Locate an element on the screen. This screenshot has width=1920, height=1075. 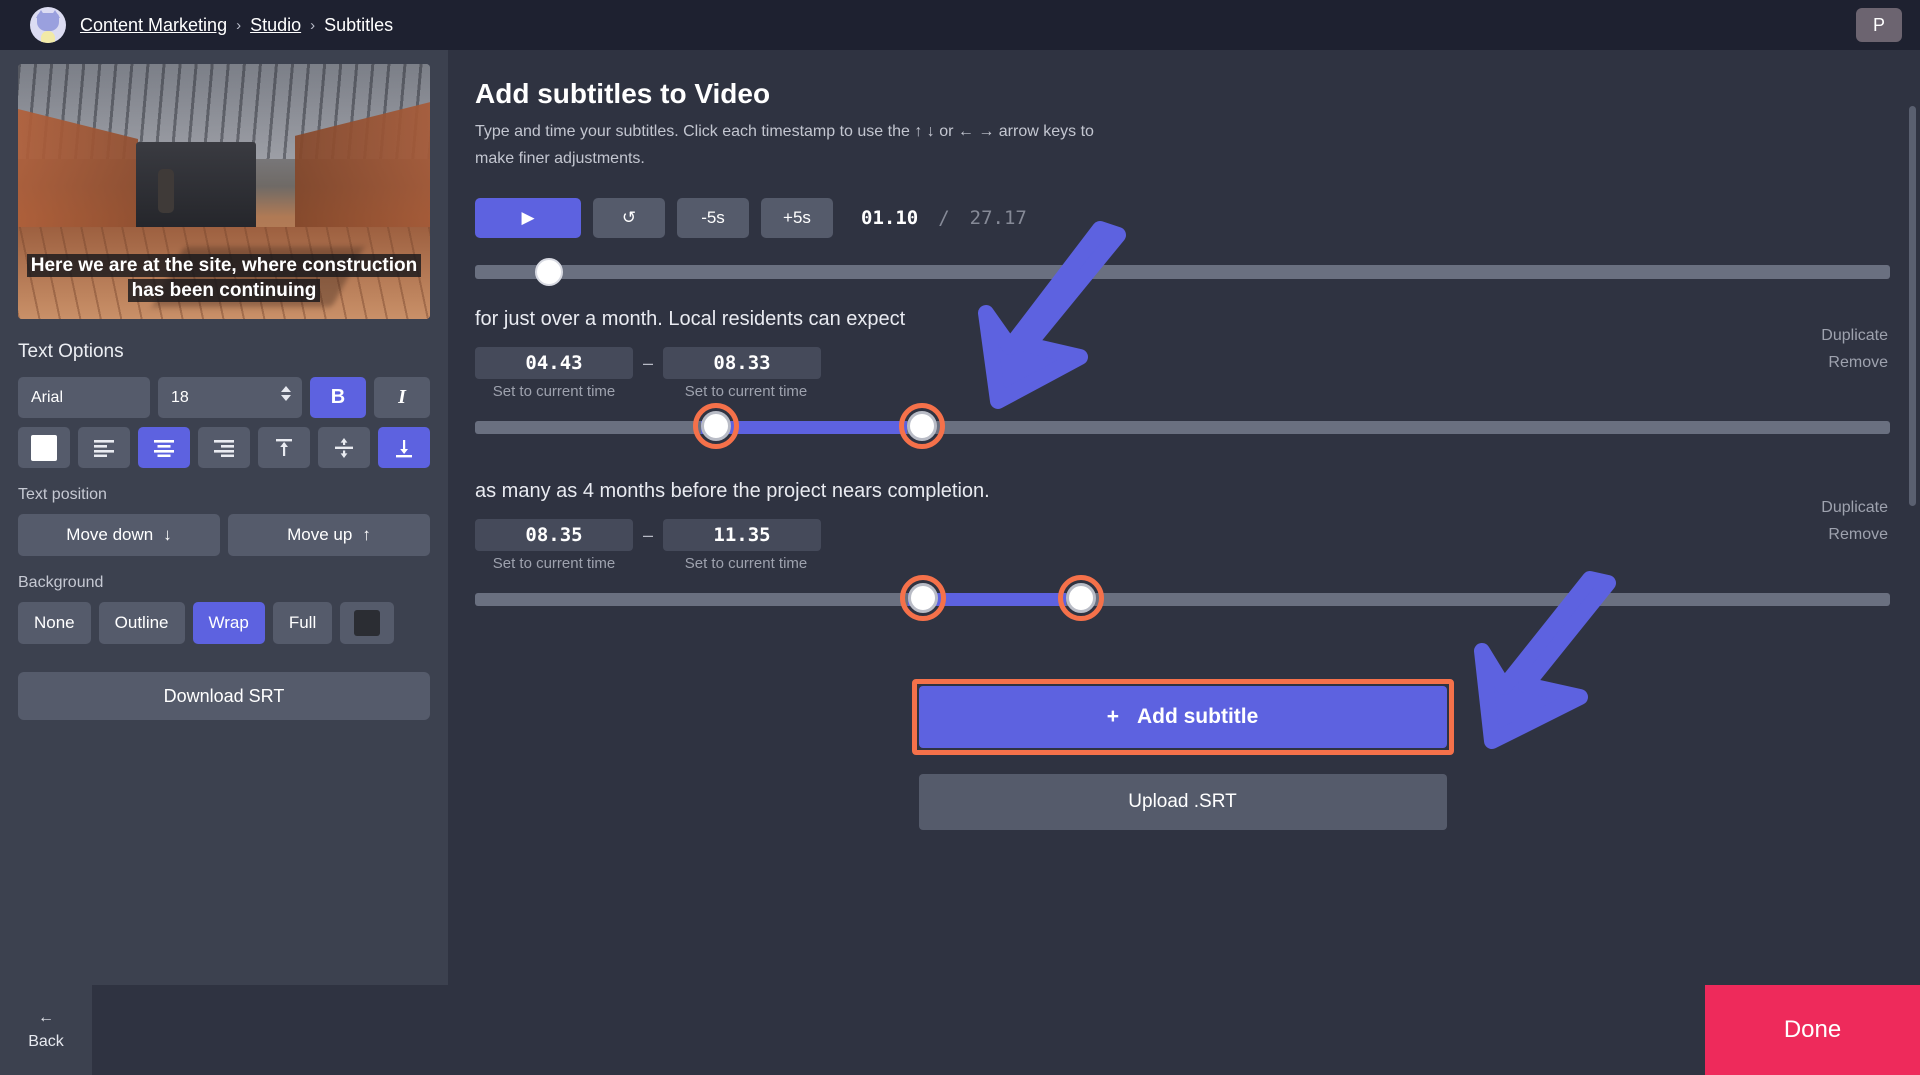
add-subtitle-label: Add subtitle is located at coordinates (1197, 716).